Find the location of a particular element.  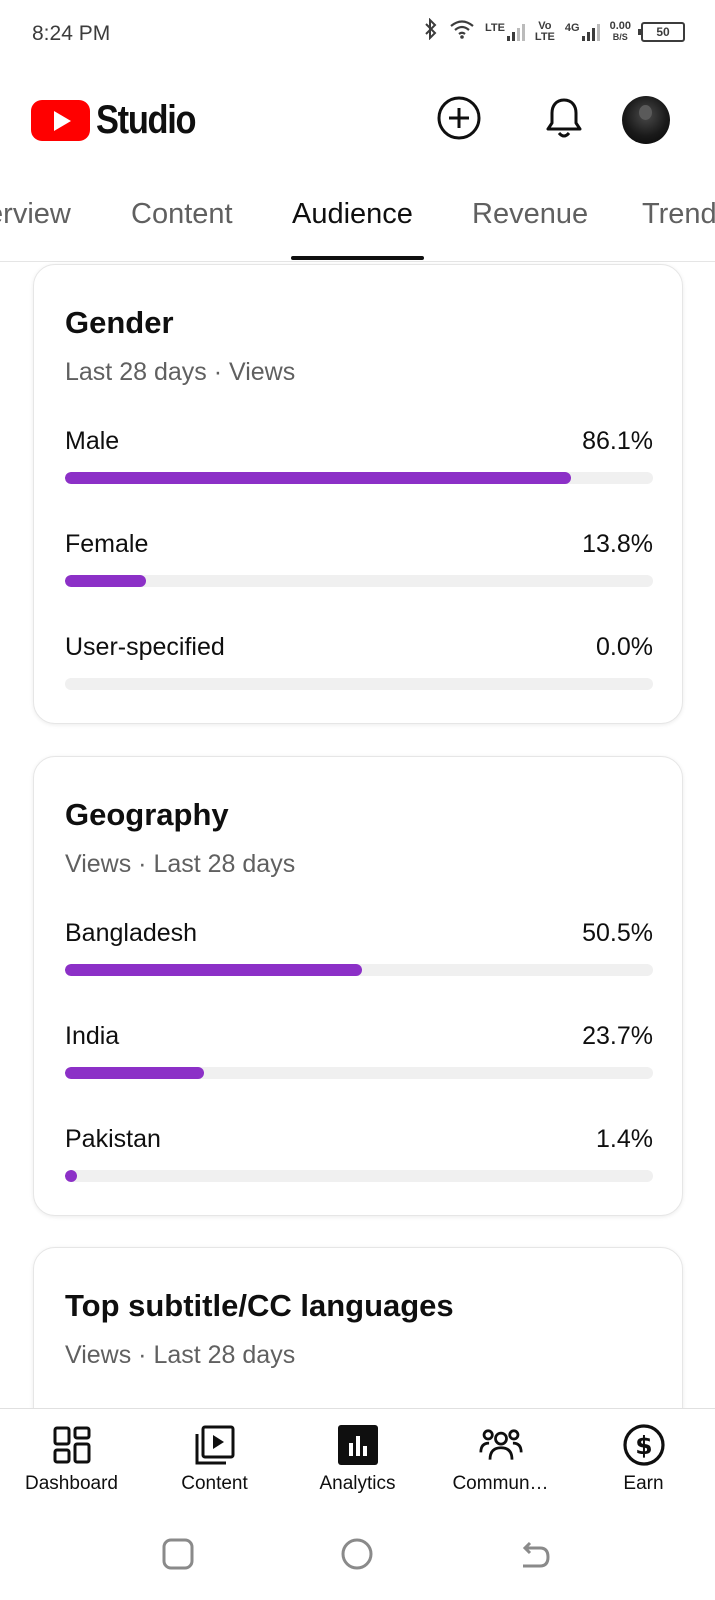

card-title: Top subtitle/CC languages is located at coordinates (259, 1305).